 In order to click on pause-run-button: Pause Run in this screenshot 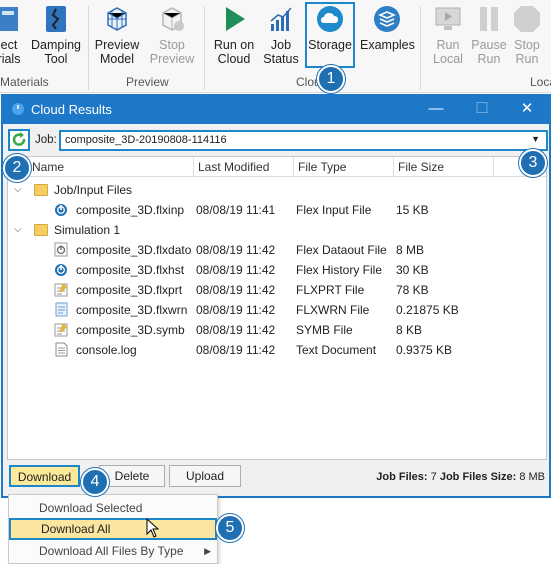, I will do `click(489, 39)`.